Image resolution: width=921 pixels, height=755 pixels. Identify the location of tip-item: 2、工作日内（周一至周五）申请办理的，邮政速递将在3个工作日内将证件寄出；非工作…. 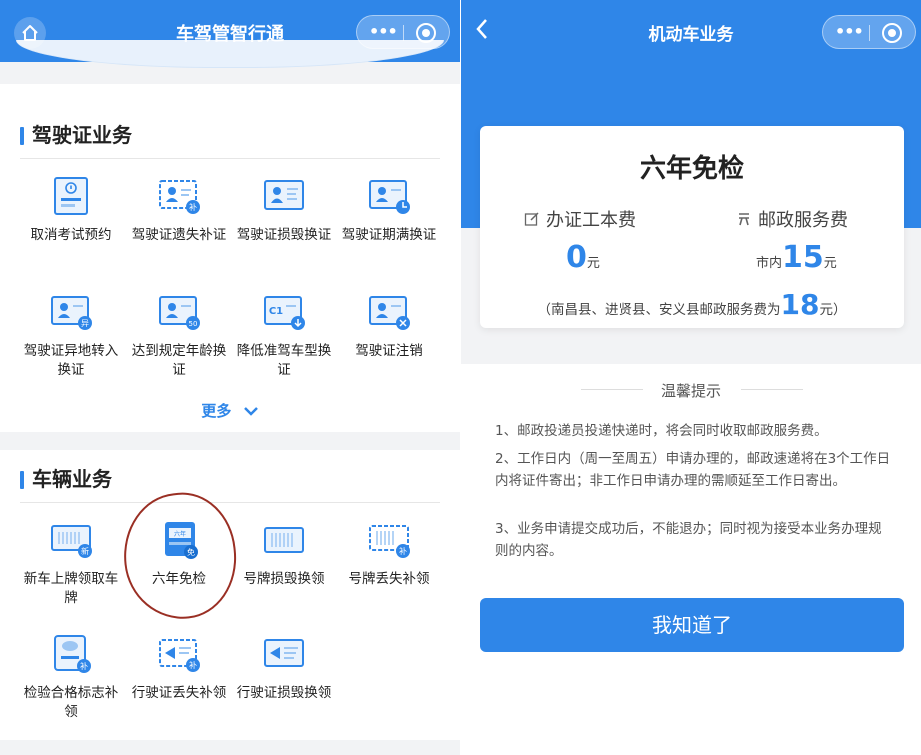
(693, 470).